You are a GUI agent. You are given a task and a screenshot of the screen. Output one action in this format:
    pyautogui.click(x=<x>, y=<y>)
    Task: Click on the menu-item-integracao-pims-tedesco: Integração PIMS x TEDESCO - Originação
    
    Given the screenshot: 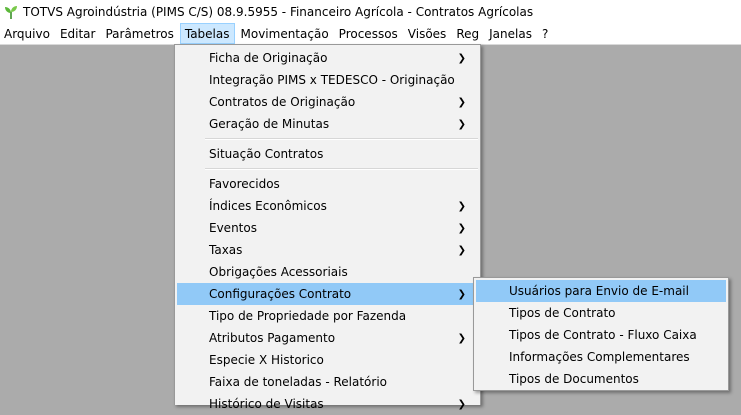 What is the action you would take?
    pyautogui.click(x=327, y=80)
    